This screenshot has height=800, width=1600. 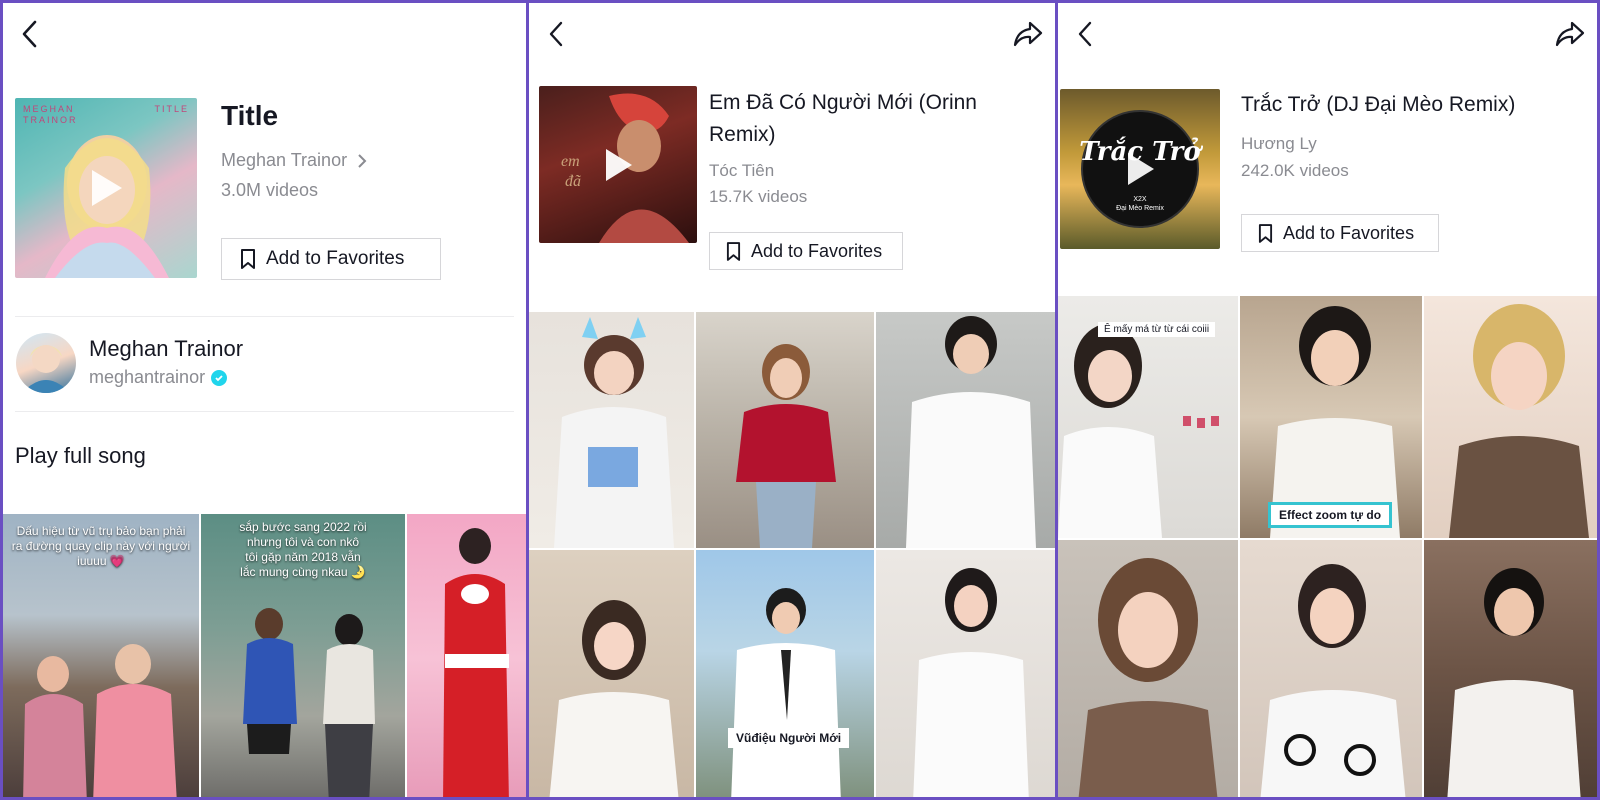 I want to click on video-count: 15.7K videos, so click(x=758, y=196).